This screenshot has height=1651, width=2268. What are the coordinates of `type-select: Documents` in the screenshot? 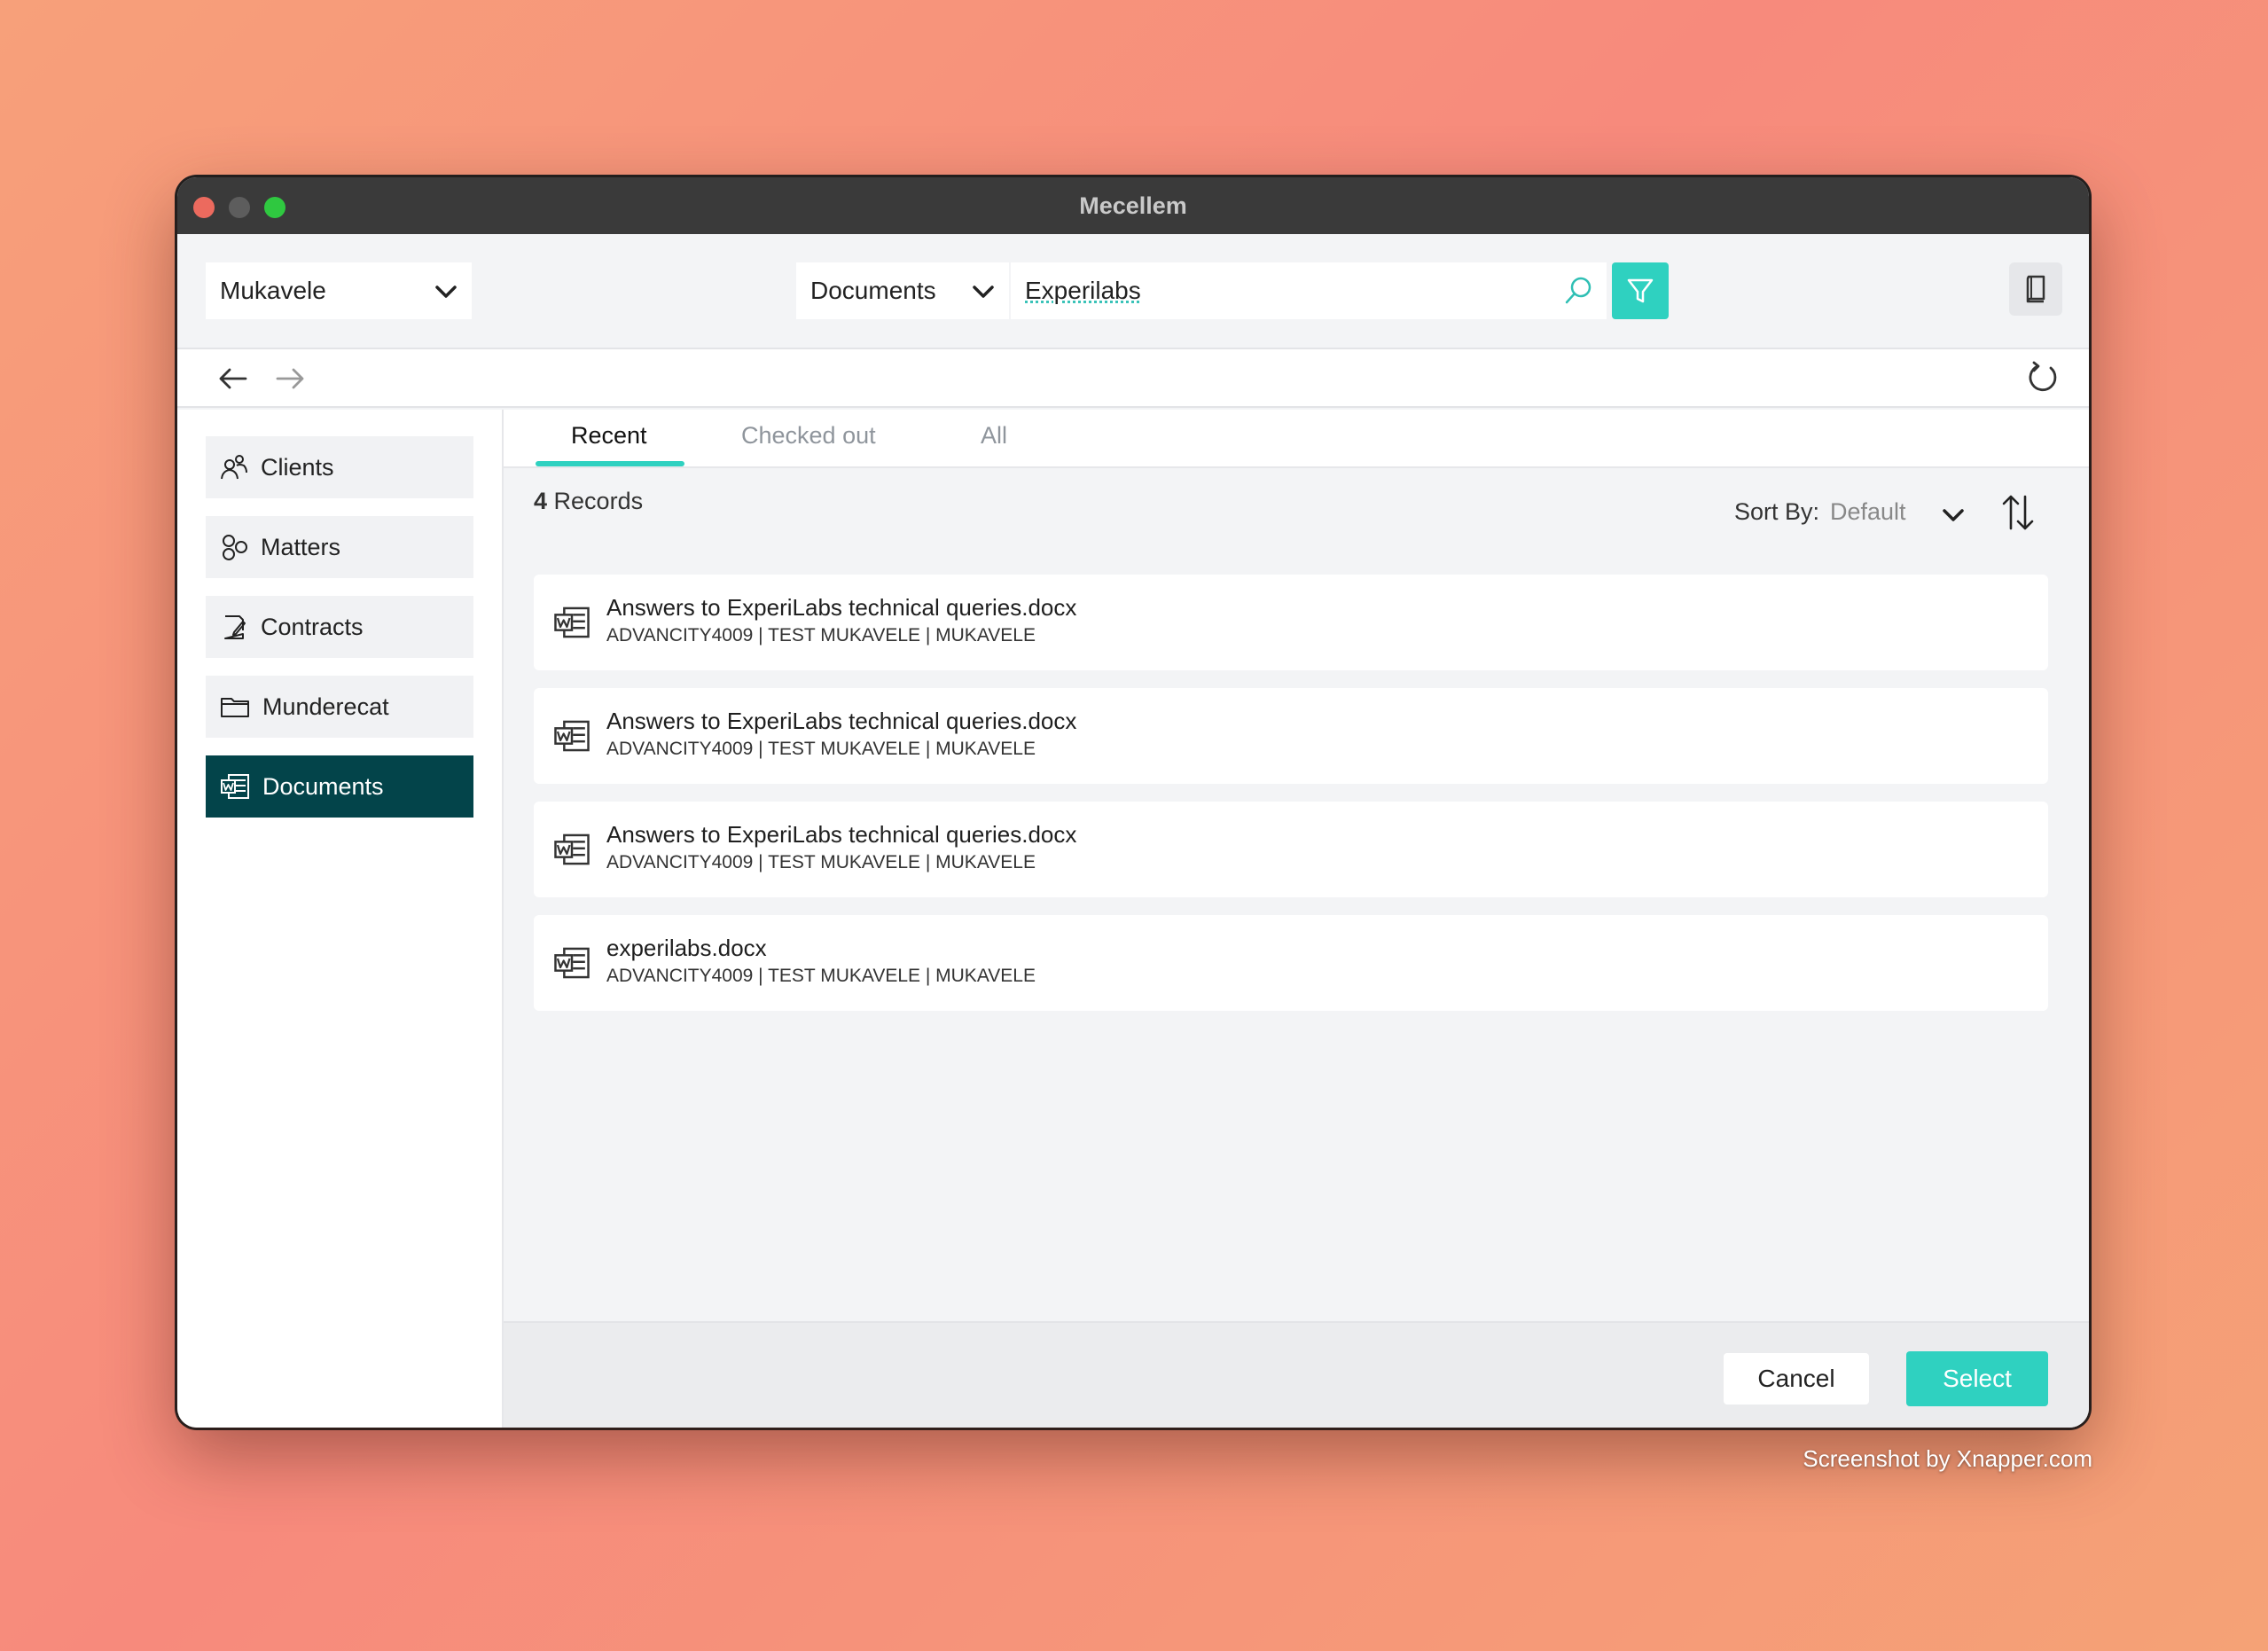 It's located at (902, 290).